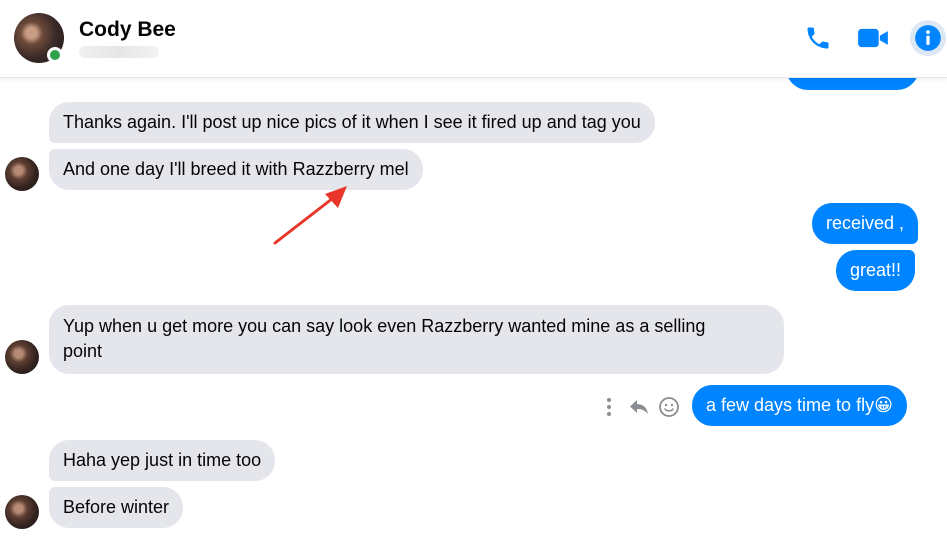 The height and width of the screenshot is (540, 947). I want to click on conversation-info-button, so click(928, 38).